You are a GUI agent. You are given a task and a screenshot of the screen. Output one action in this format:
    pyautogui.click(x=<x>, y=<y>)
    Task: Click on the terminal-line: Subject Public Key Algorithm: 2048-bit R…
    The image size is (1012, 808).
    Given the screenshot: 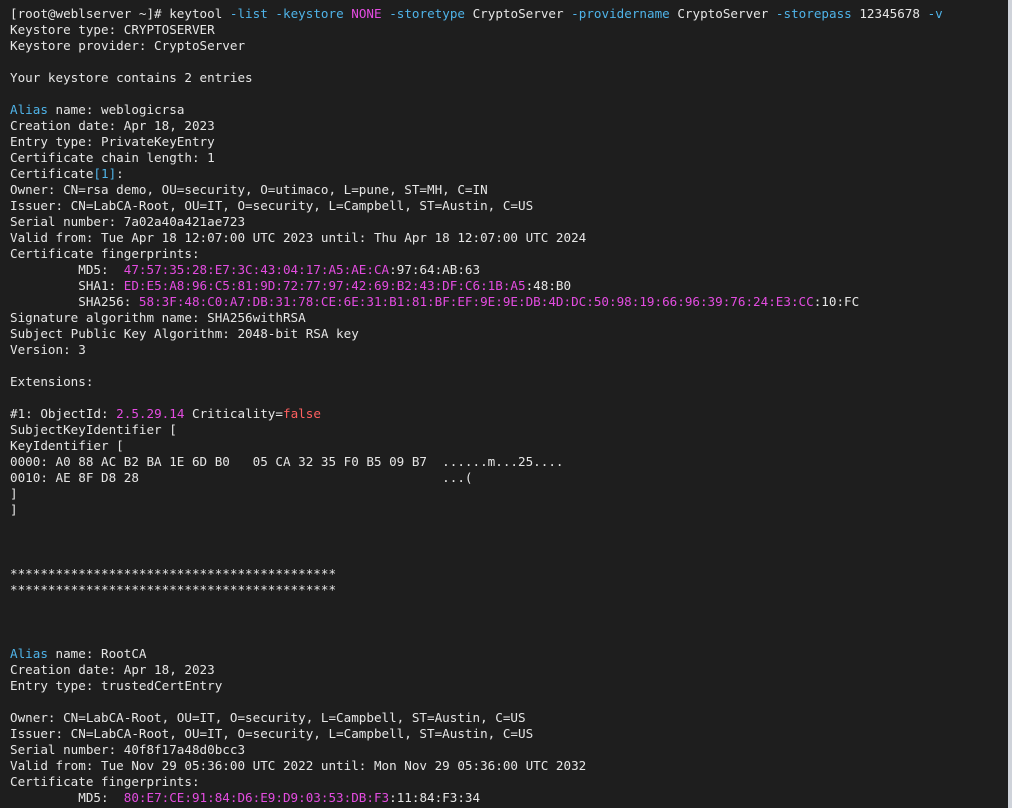 What is the action you would take?
    pyautogui.click(x=511, y=334)
    